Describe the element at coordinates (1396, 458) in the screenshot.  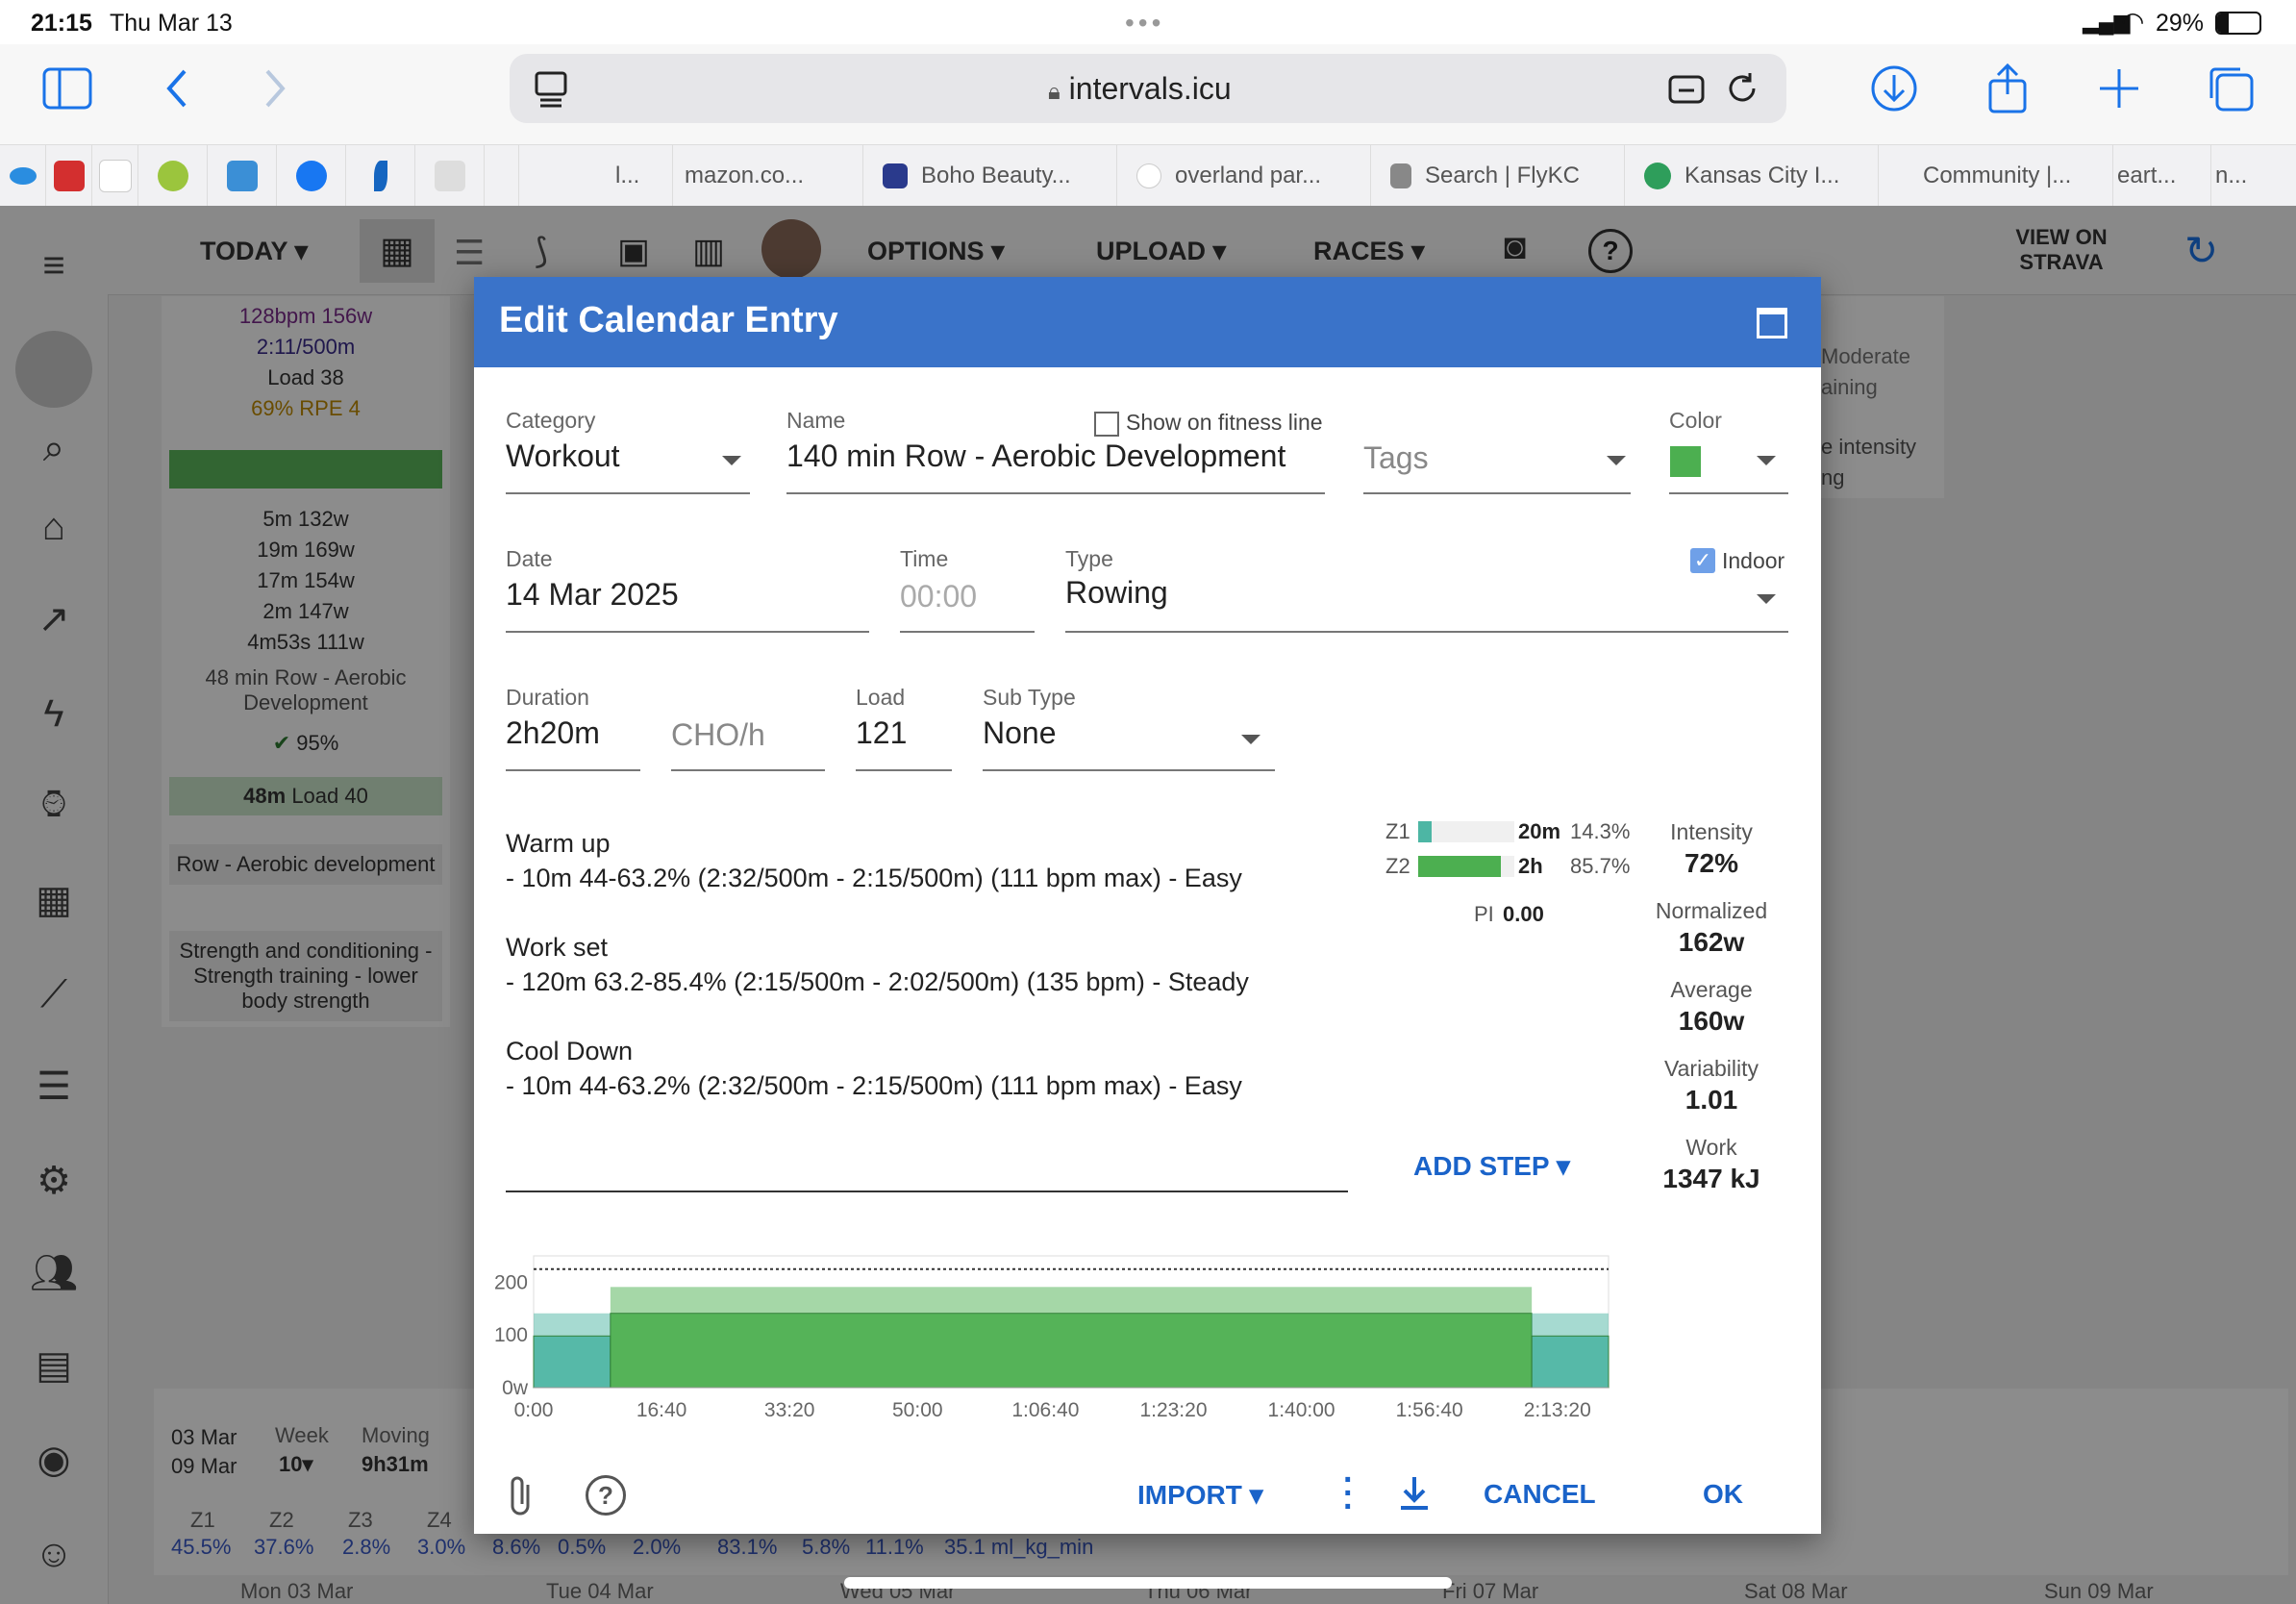
I see `tags-input: Tags` at that location.